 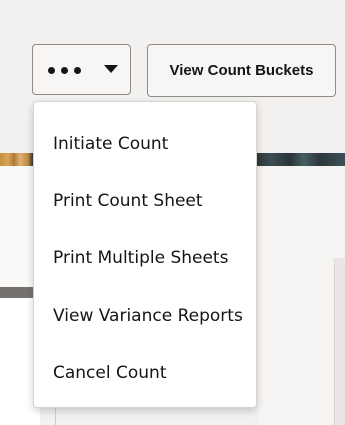 What do you see at coordinates (339, 341) in the screenshot?
I see `scrollbar-track` at bounding box center [339, 341].